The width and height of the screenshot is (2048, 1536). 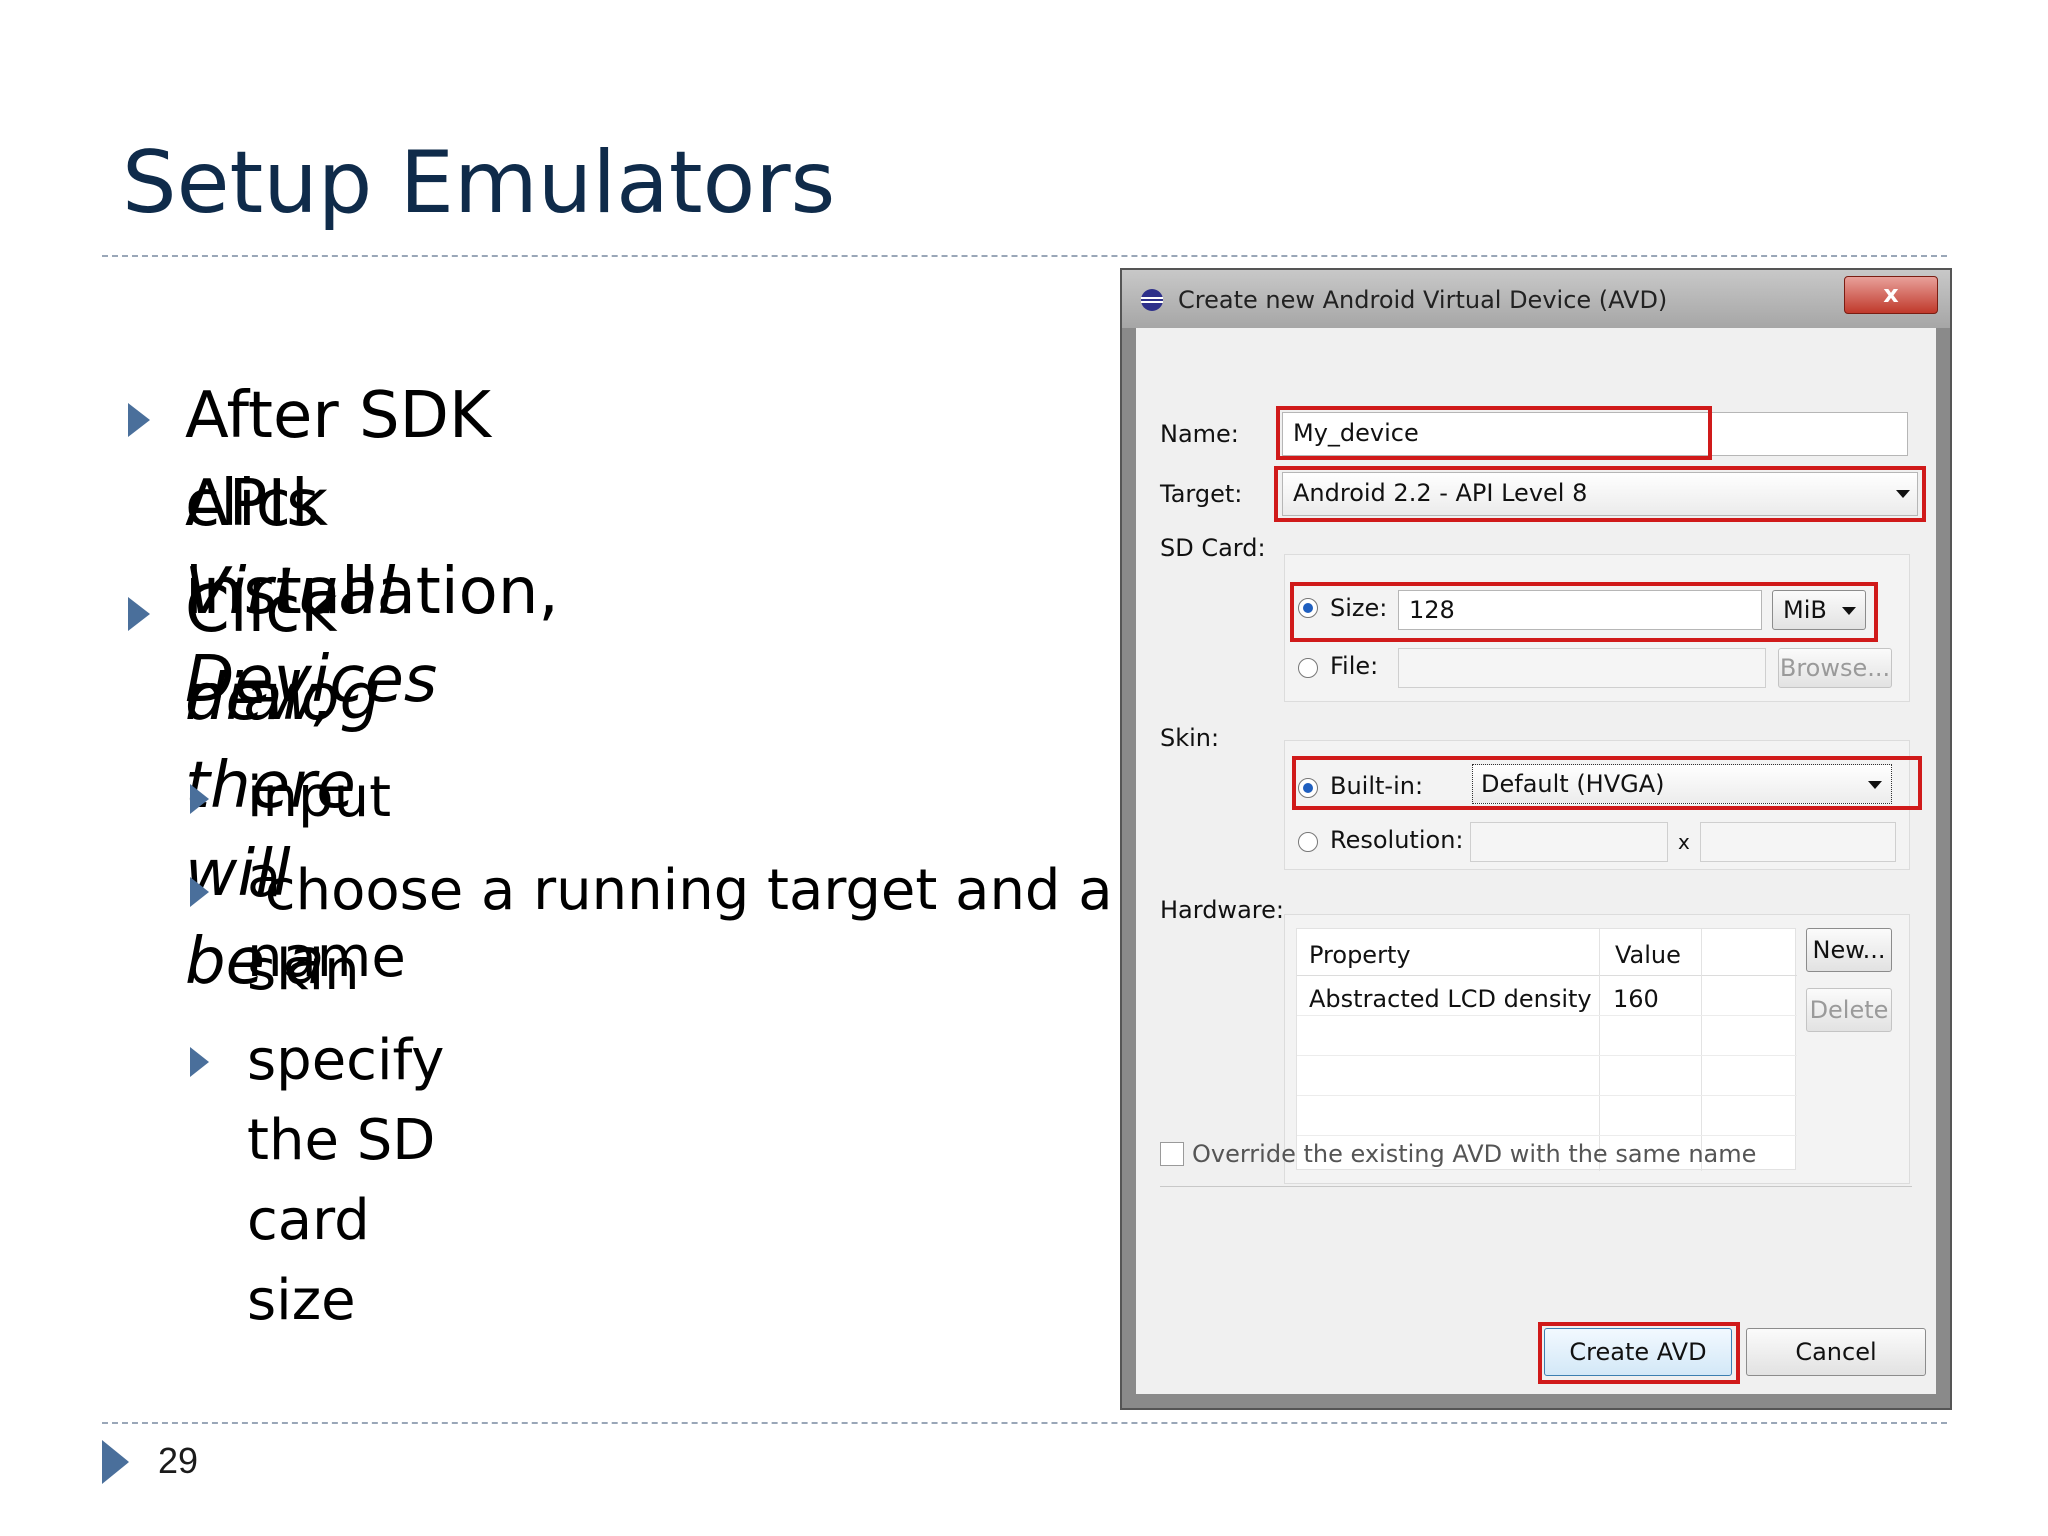 What do you see at coordinates (1199, 434) in the screenshot?
I see `name-label: Name:` at bounding box center [1199, 434].